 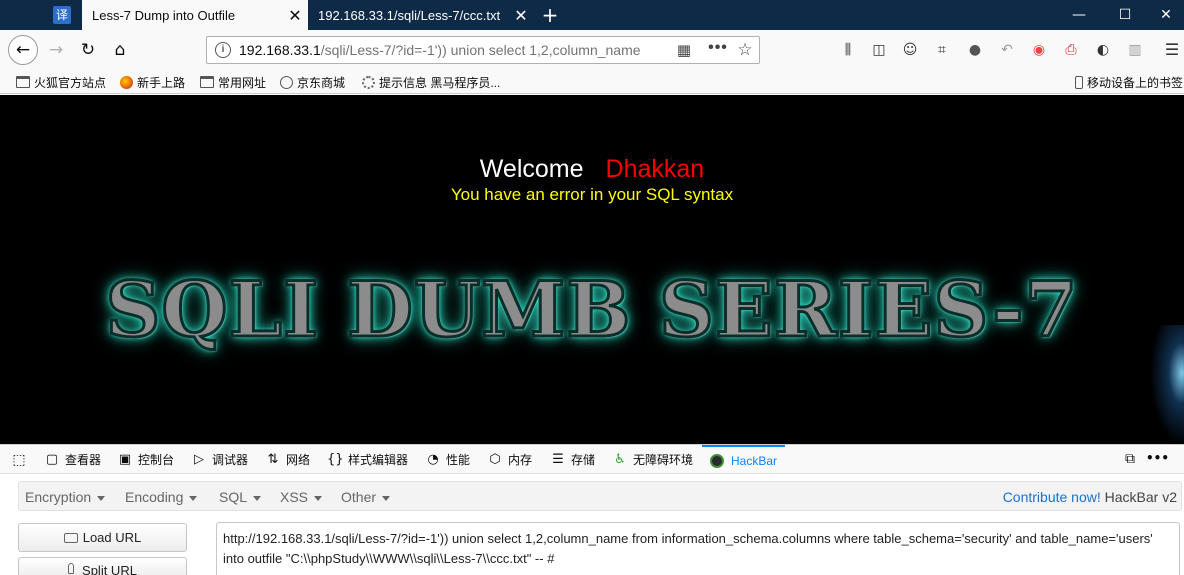 What do you see at coordinates (125, 459) in the screenshot?
I see `console-icon: ▣` at bounding box center [125, 459].